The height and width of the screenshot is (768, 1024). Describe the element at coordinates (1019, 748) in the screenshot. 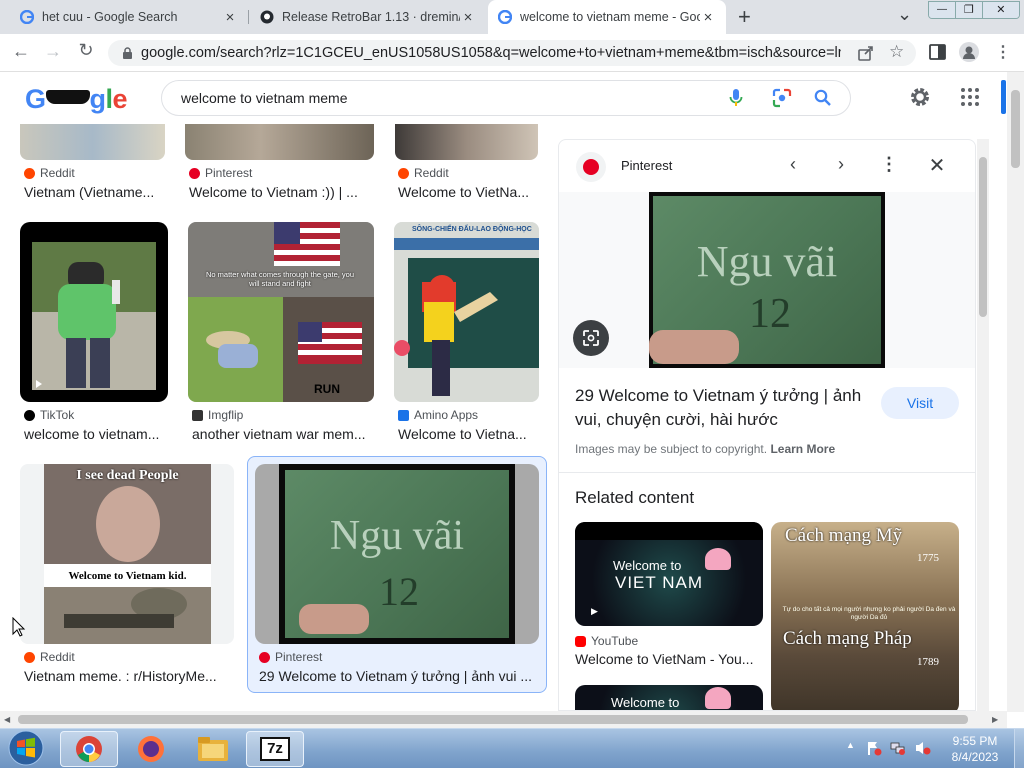

I see `show-desktop-button` at that location.